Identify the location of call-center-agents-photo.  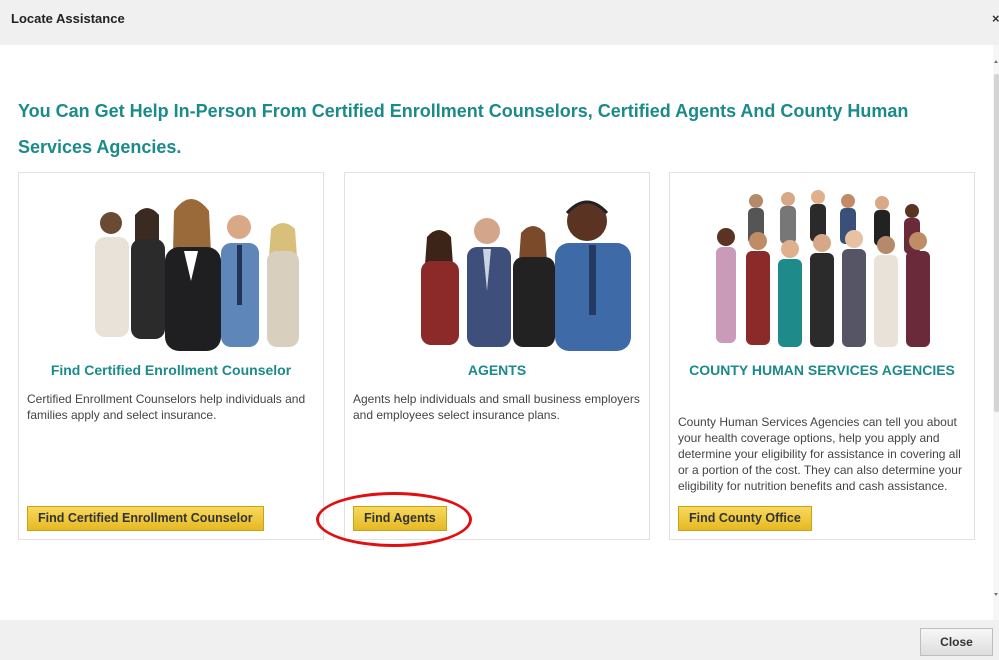
(514, 266).